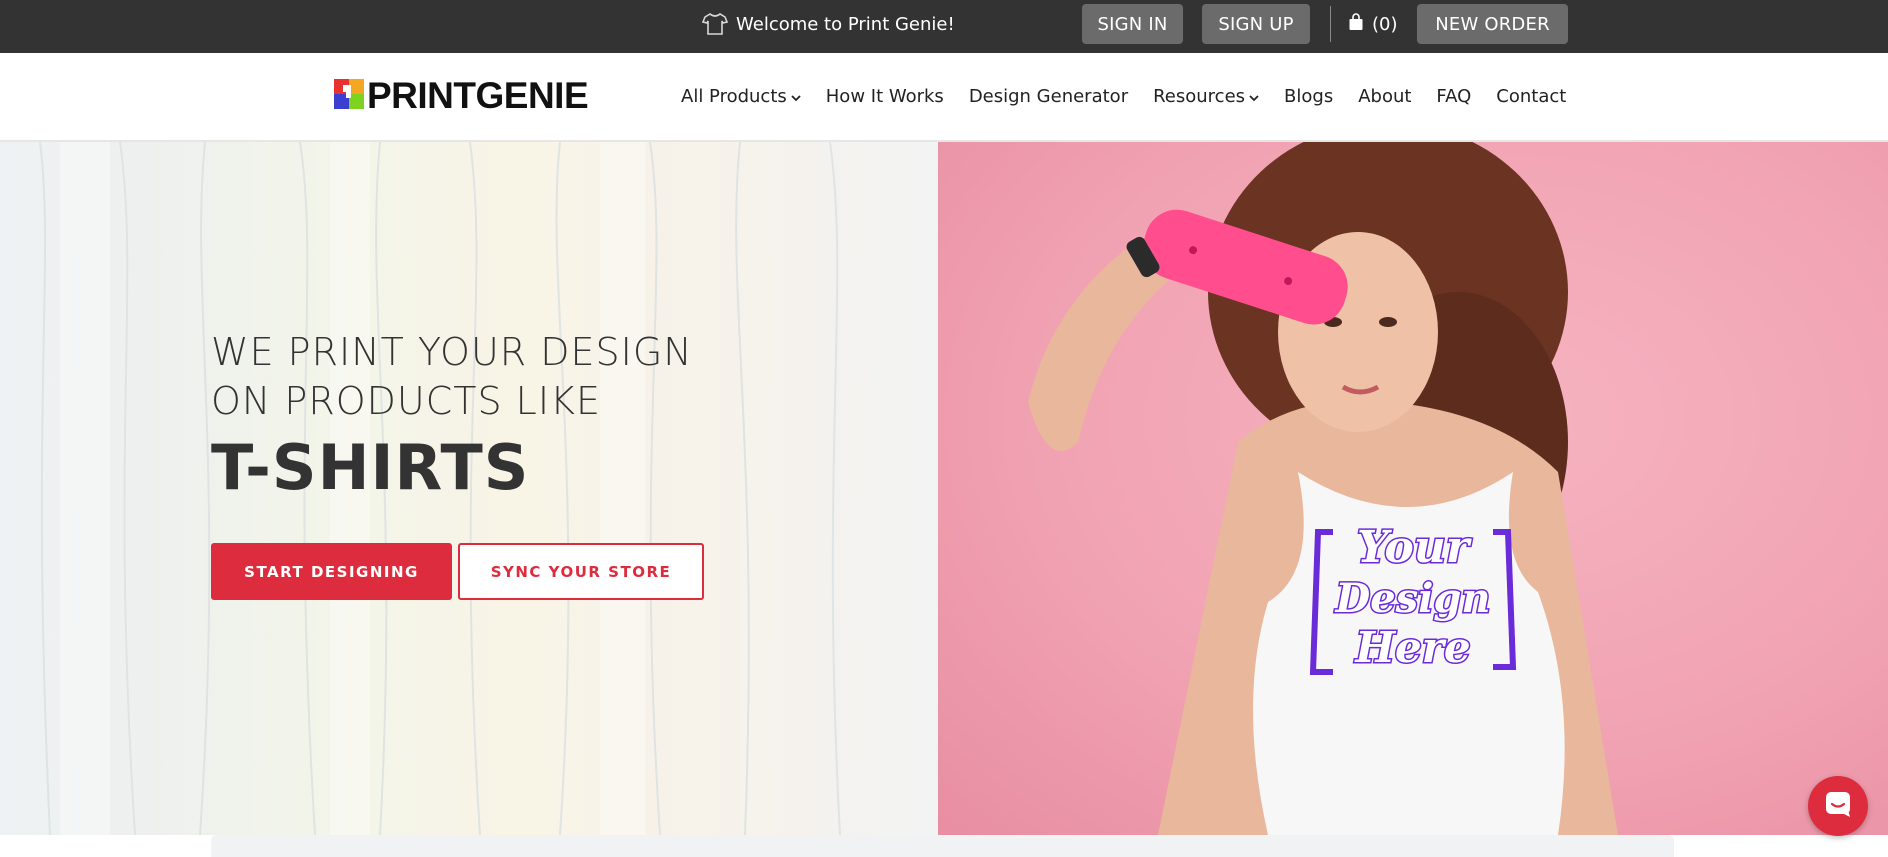 The image size is (1888, 857). I want to click on logo-text: PRINTGENIE, so click(478, 95).